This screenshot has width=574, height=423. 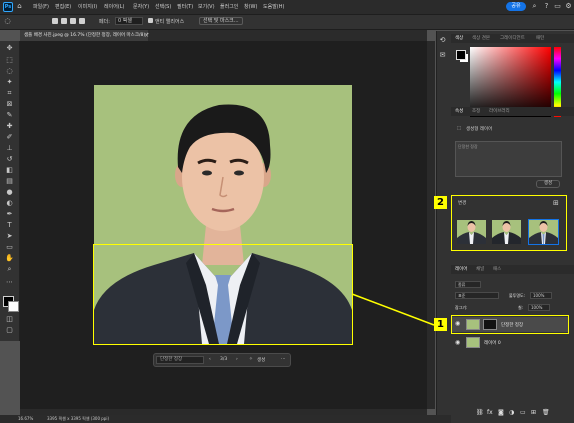 I want to click on hand-tool-icon: ✋, so click(x=9, y=258).